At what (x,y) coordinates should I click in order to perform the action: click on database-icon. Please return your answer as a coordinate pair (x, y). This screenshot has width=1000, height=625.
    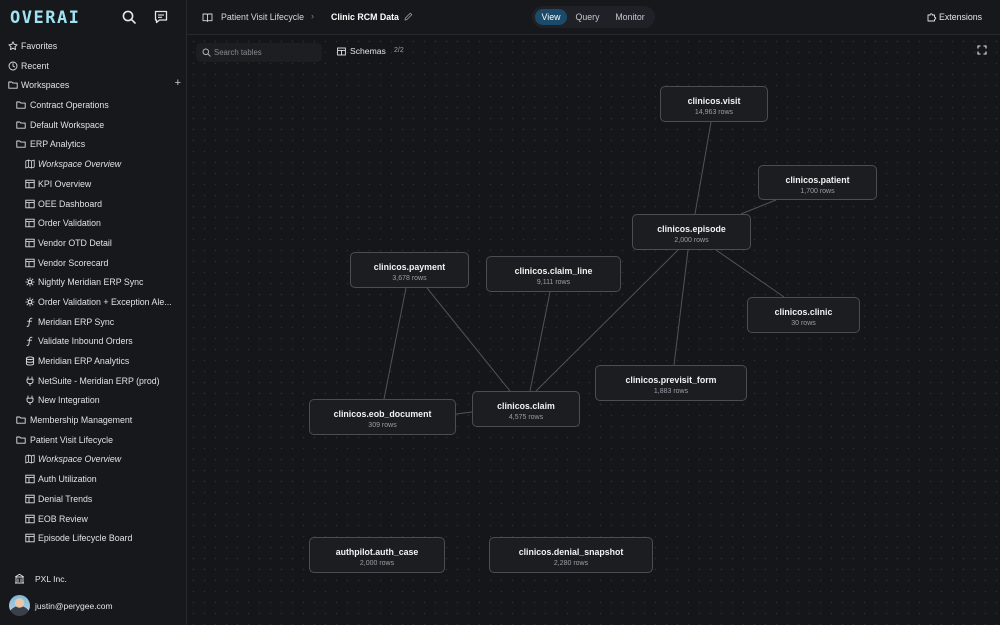
    Looking at the image, I should click on (30, 361).